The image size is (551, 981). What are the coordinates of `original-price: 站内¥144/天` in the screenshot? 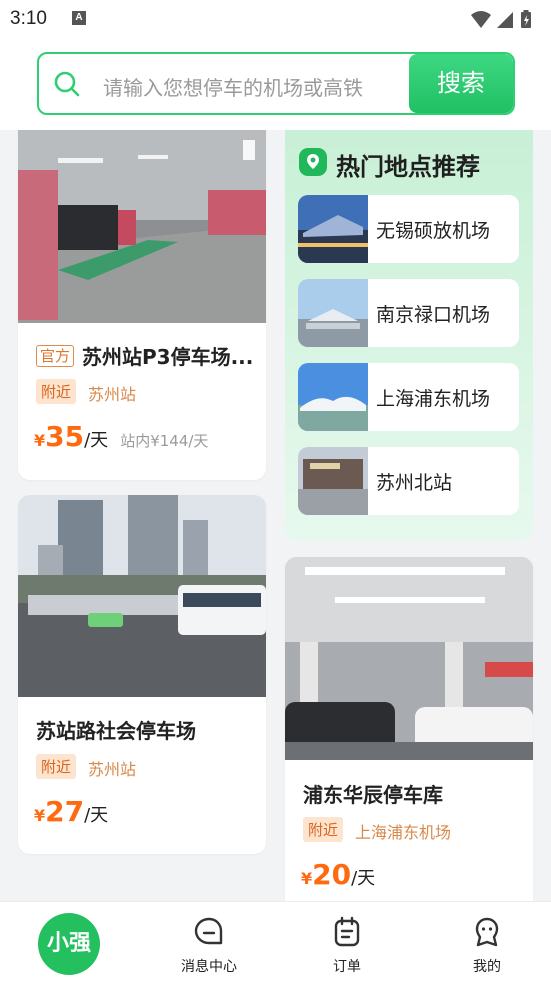 It's located at (164, 441).